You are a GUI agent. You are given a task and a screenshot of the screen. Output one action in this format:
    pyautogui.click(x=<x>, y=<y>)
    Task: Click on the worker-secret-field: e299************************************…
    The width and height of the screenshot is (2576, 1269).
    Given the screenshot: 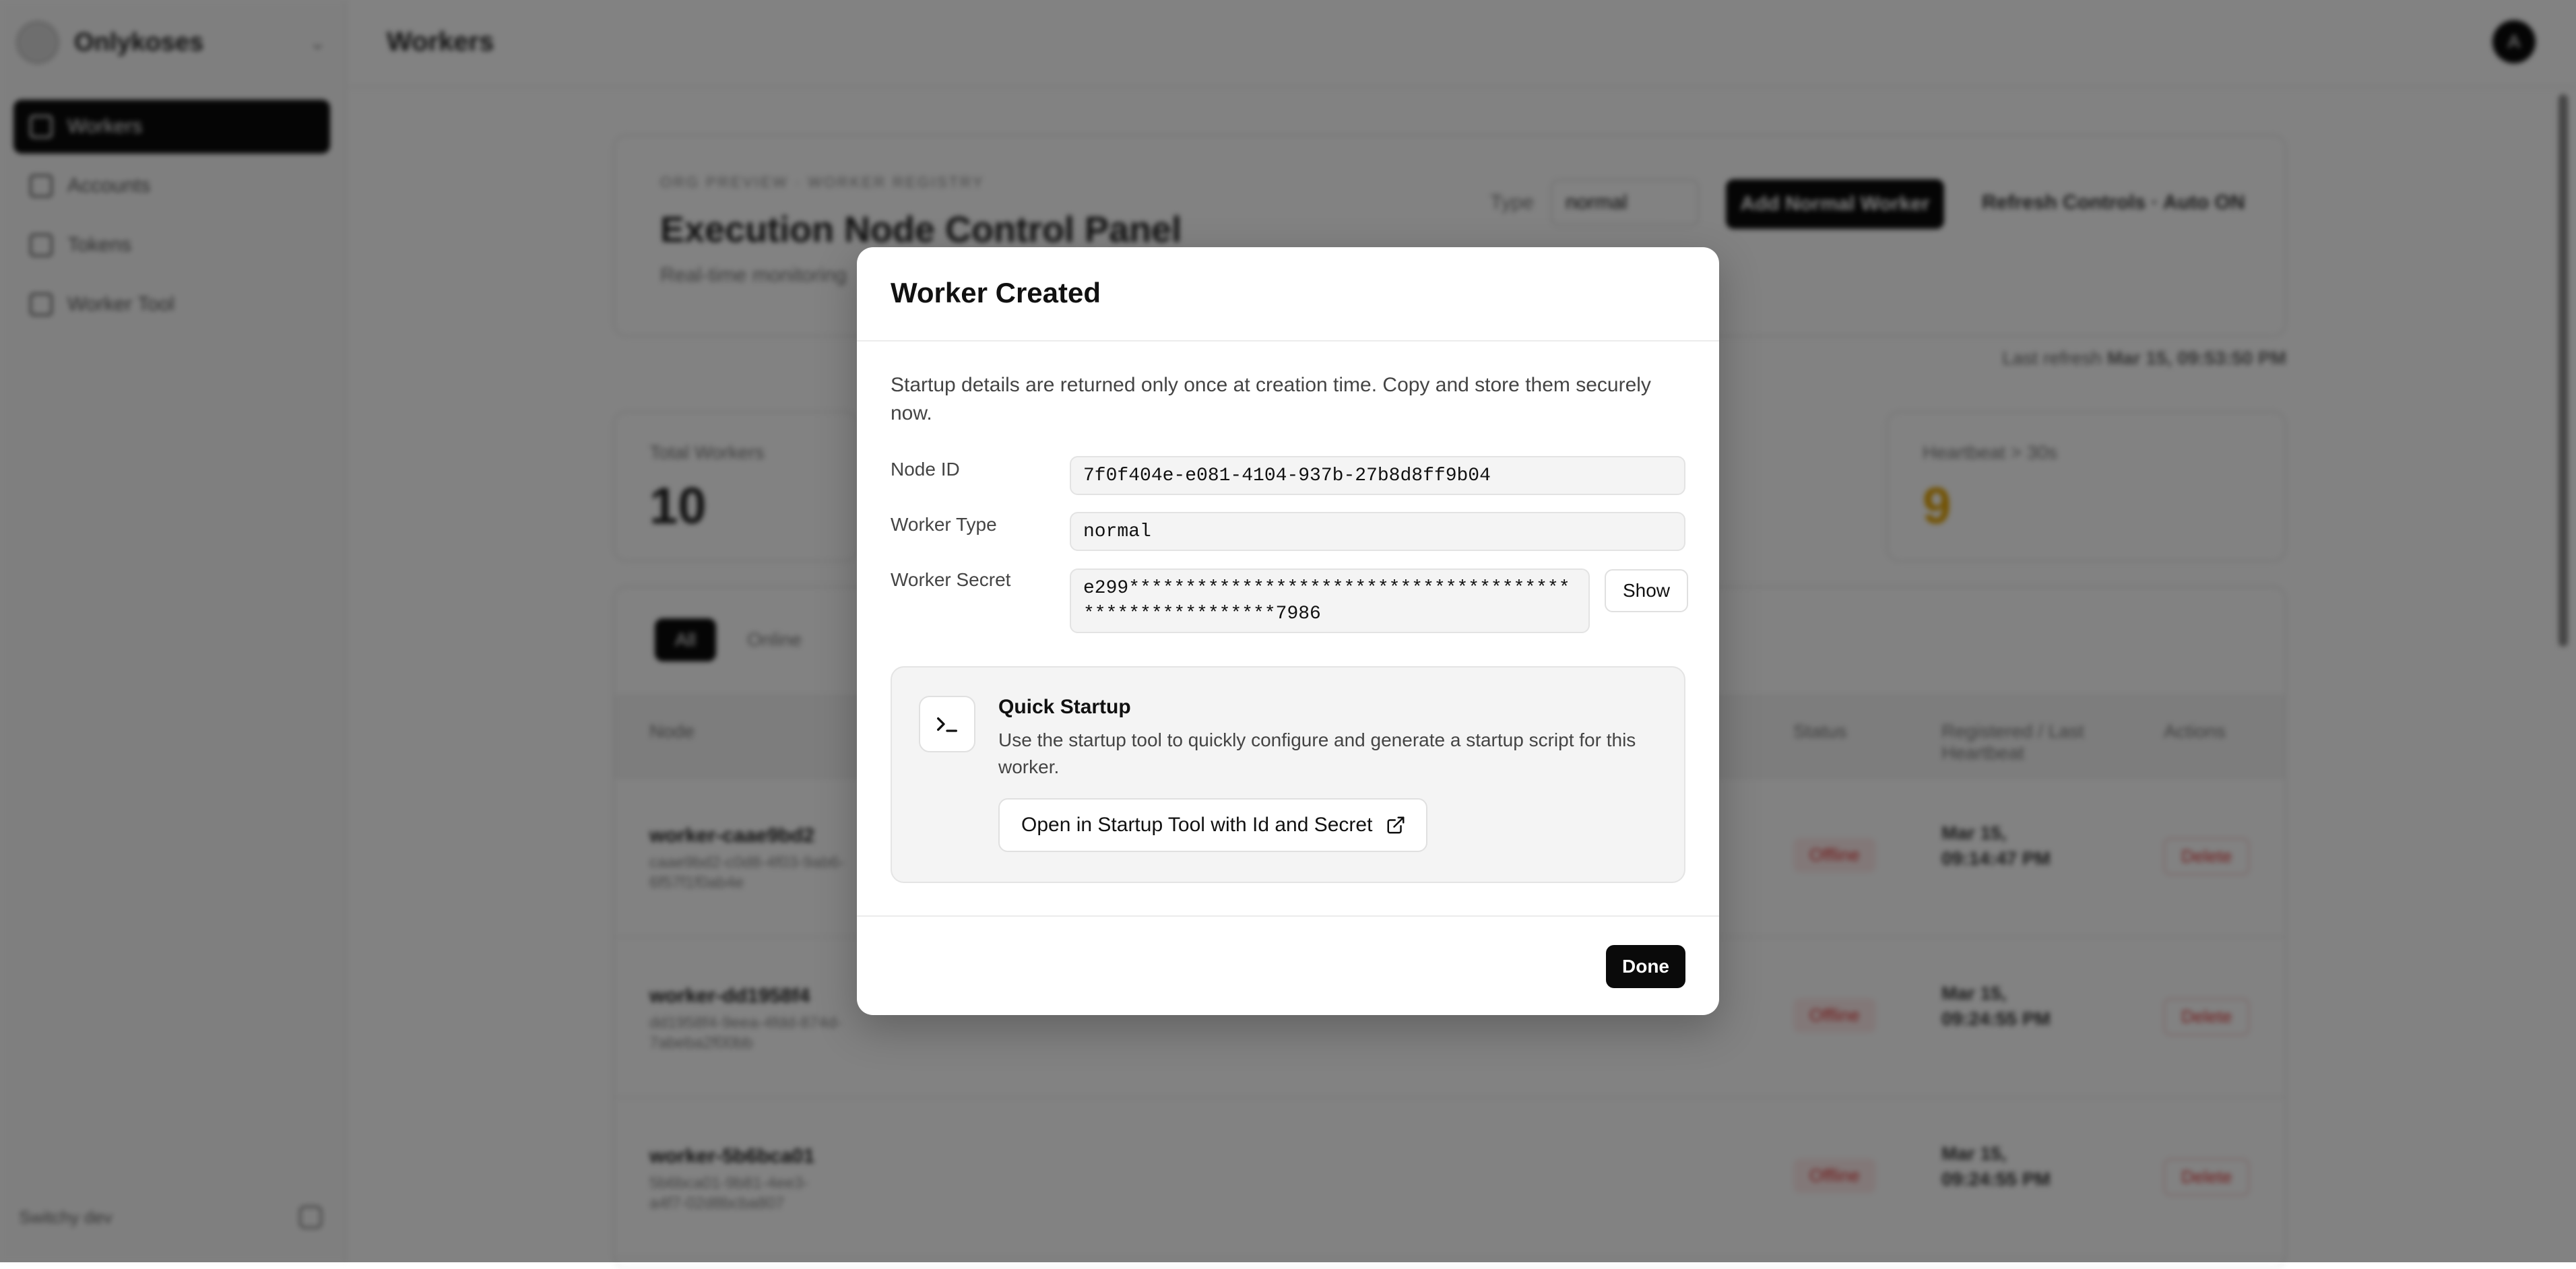 What is the action you would take?
    pyautogui.click(x=1330, y=600)
    